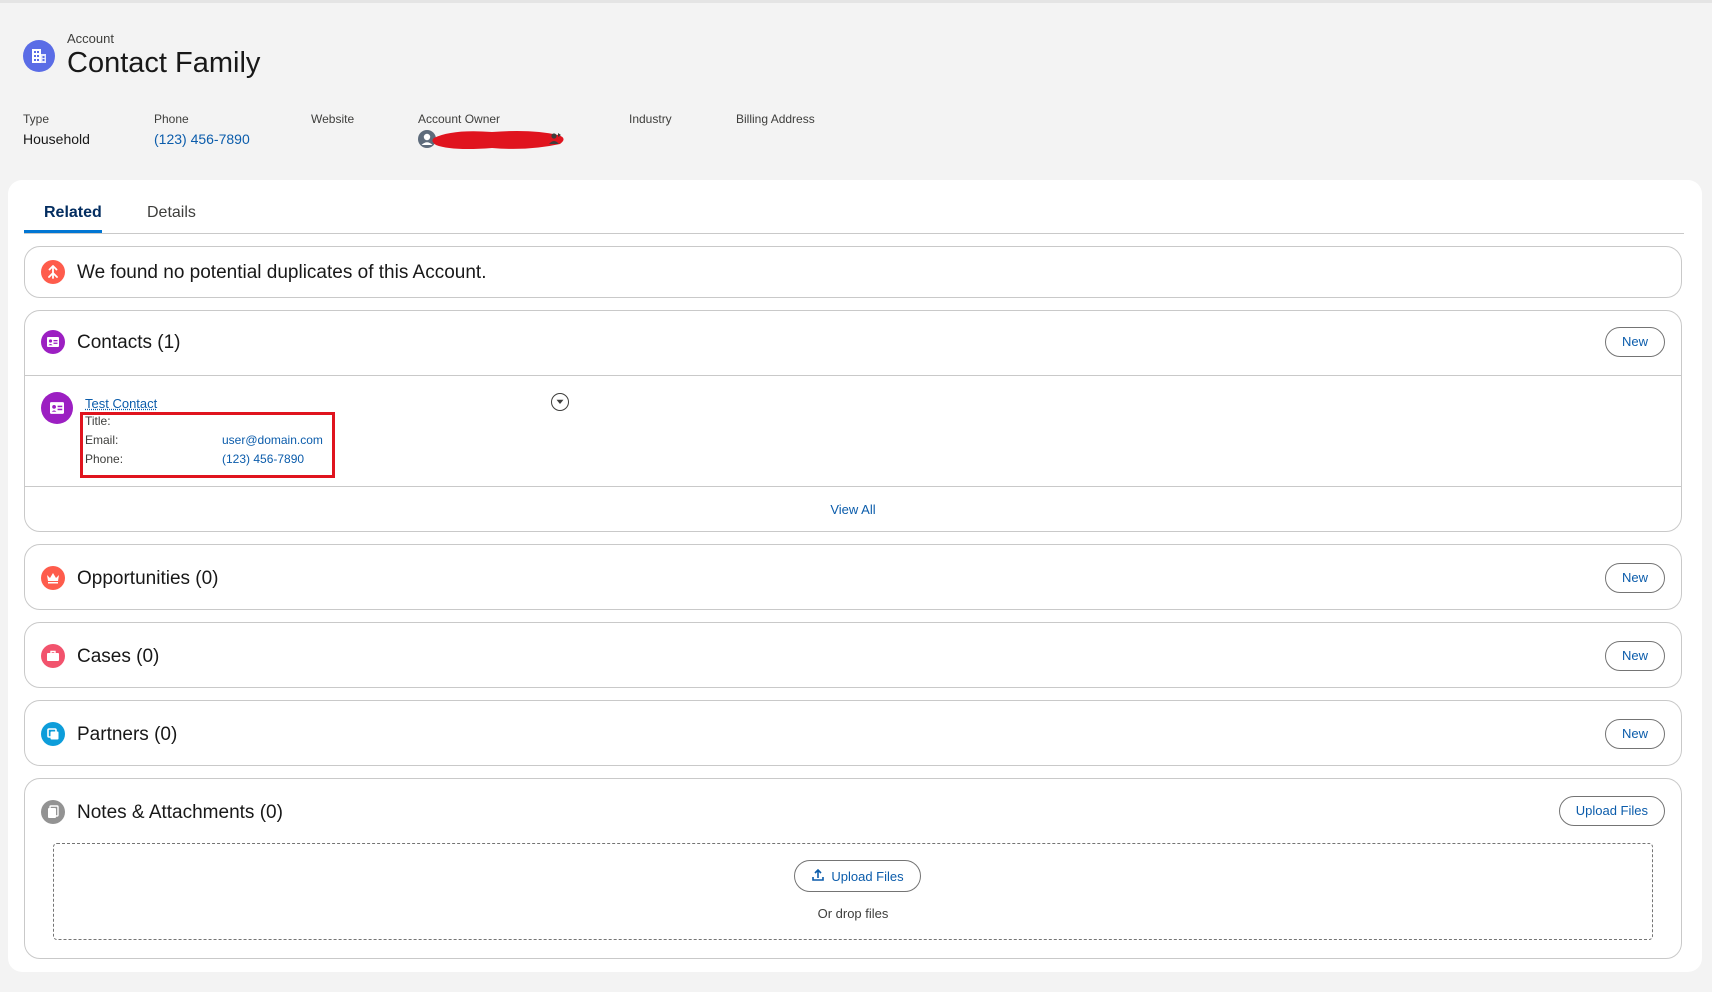  I want to click on opportunities-title: Opportunities (0), so click(148, 579).